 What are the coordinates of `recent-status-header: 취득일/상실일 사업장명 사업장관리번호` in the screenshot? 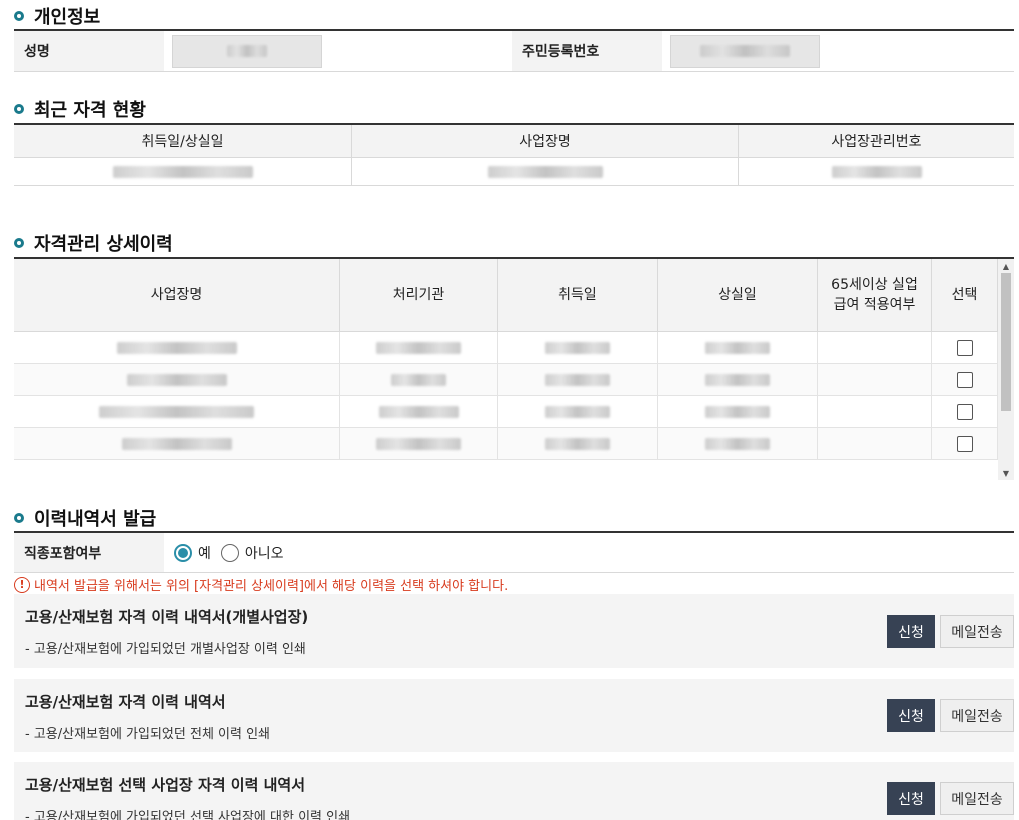 It's located at (514, 141).